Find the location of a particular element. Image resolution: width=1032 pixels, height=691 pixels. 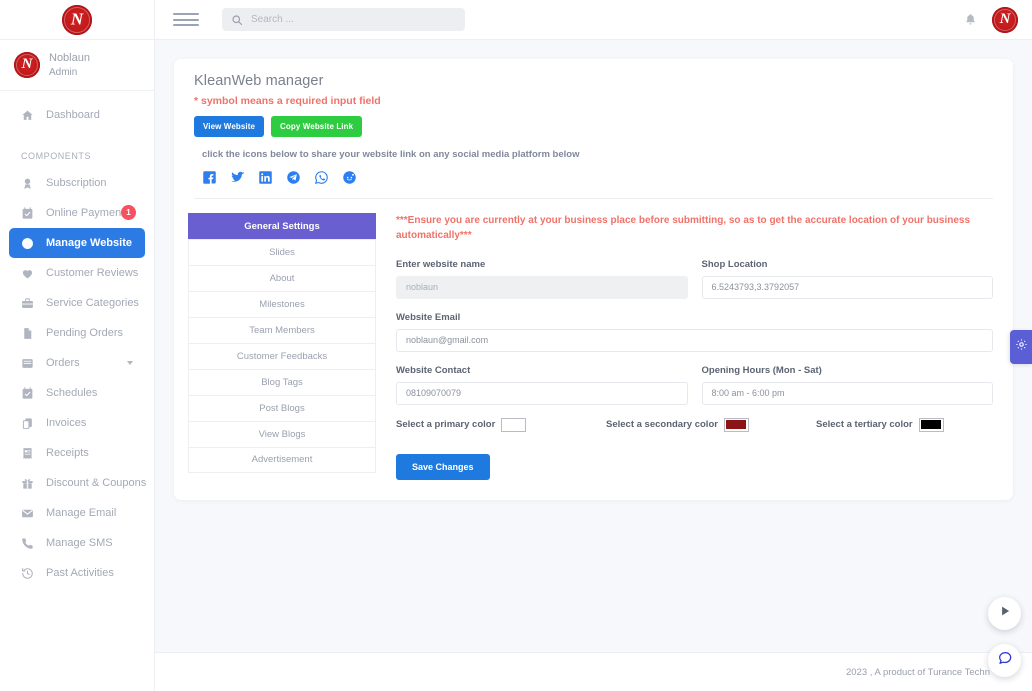

website-name-input is located at coordinates (542, 287).